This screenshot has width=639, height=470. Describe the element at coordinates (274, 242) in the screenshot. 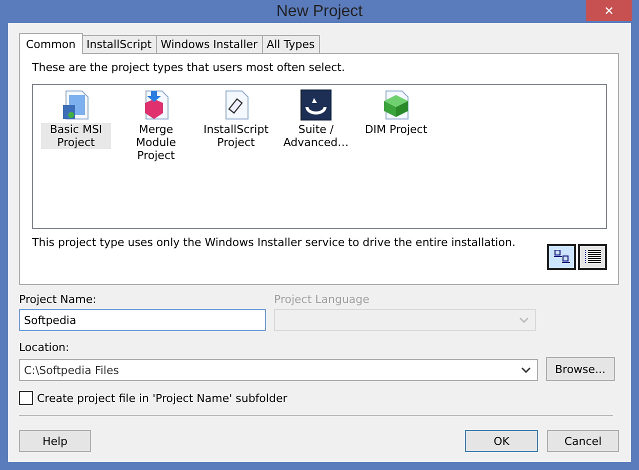

I see `description-text: This project type uses only the Windows Installer service to drive the entire installation.` at that location.